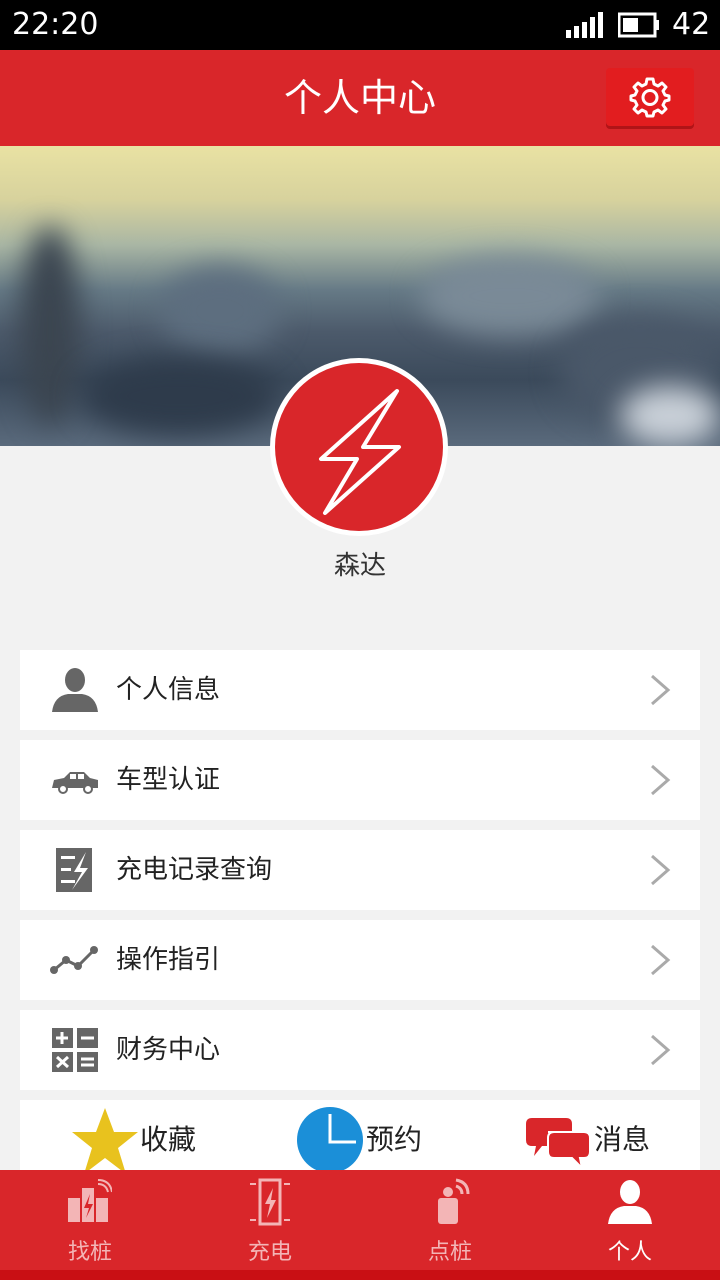  Describe the element at coordinates (360, 1275) in the screenshot. I see `tab-bar-bottom-strip` at that location.